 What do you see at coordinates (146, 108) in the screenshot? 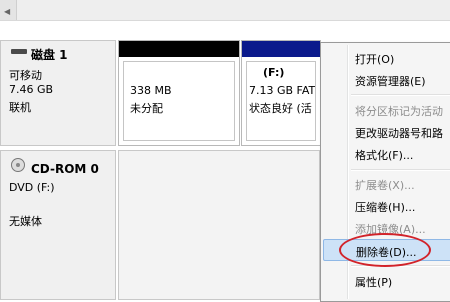
I see `partition-status: 未分配` at bounding box center [146, 108].